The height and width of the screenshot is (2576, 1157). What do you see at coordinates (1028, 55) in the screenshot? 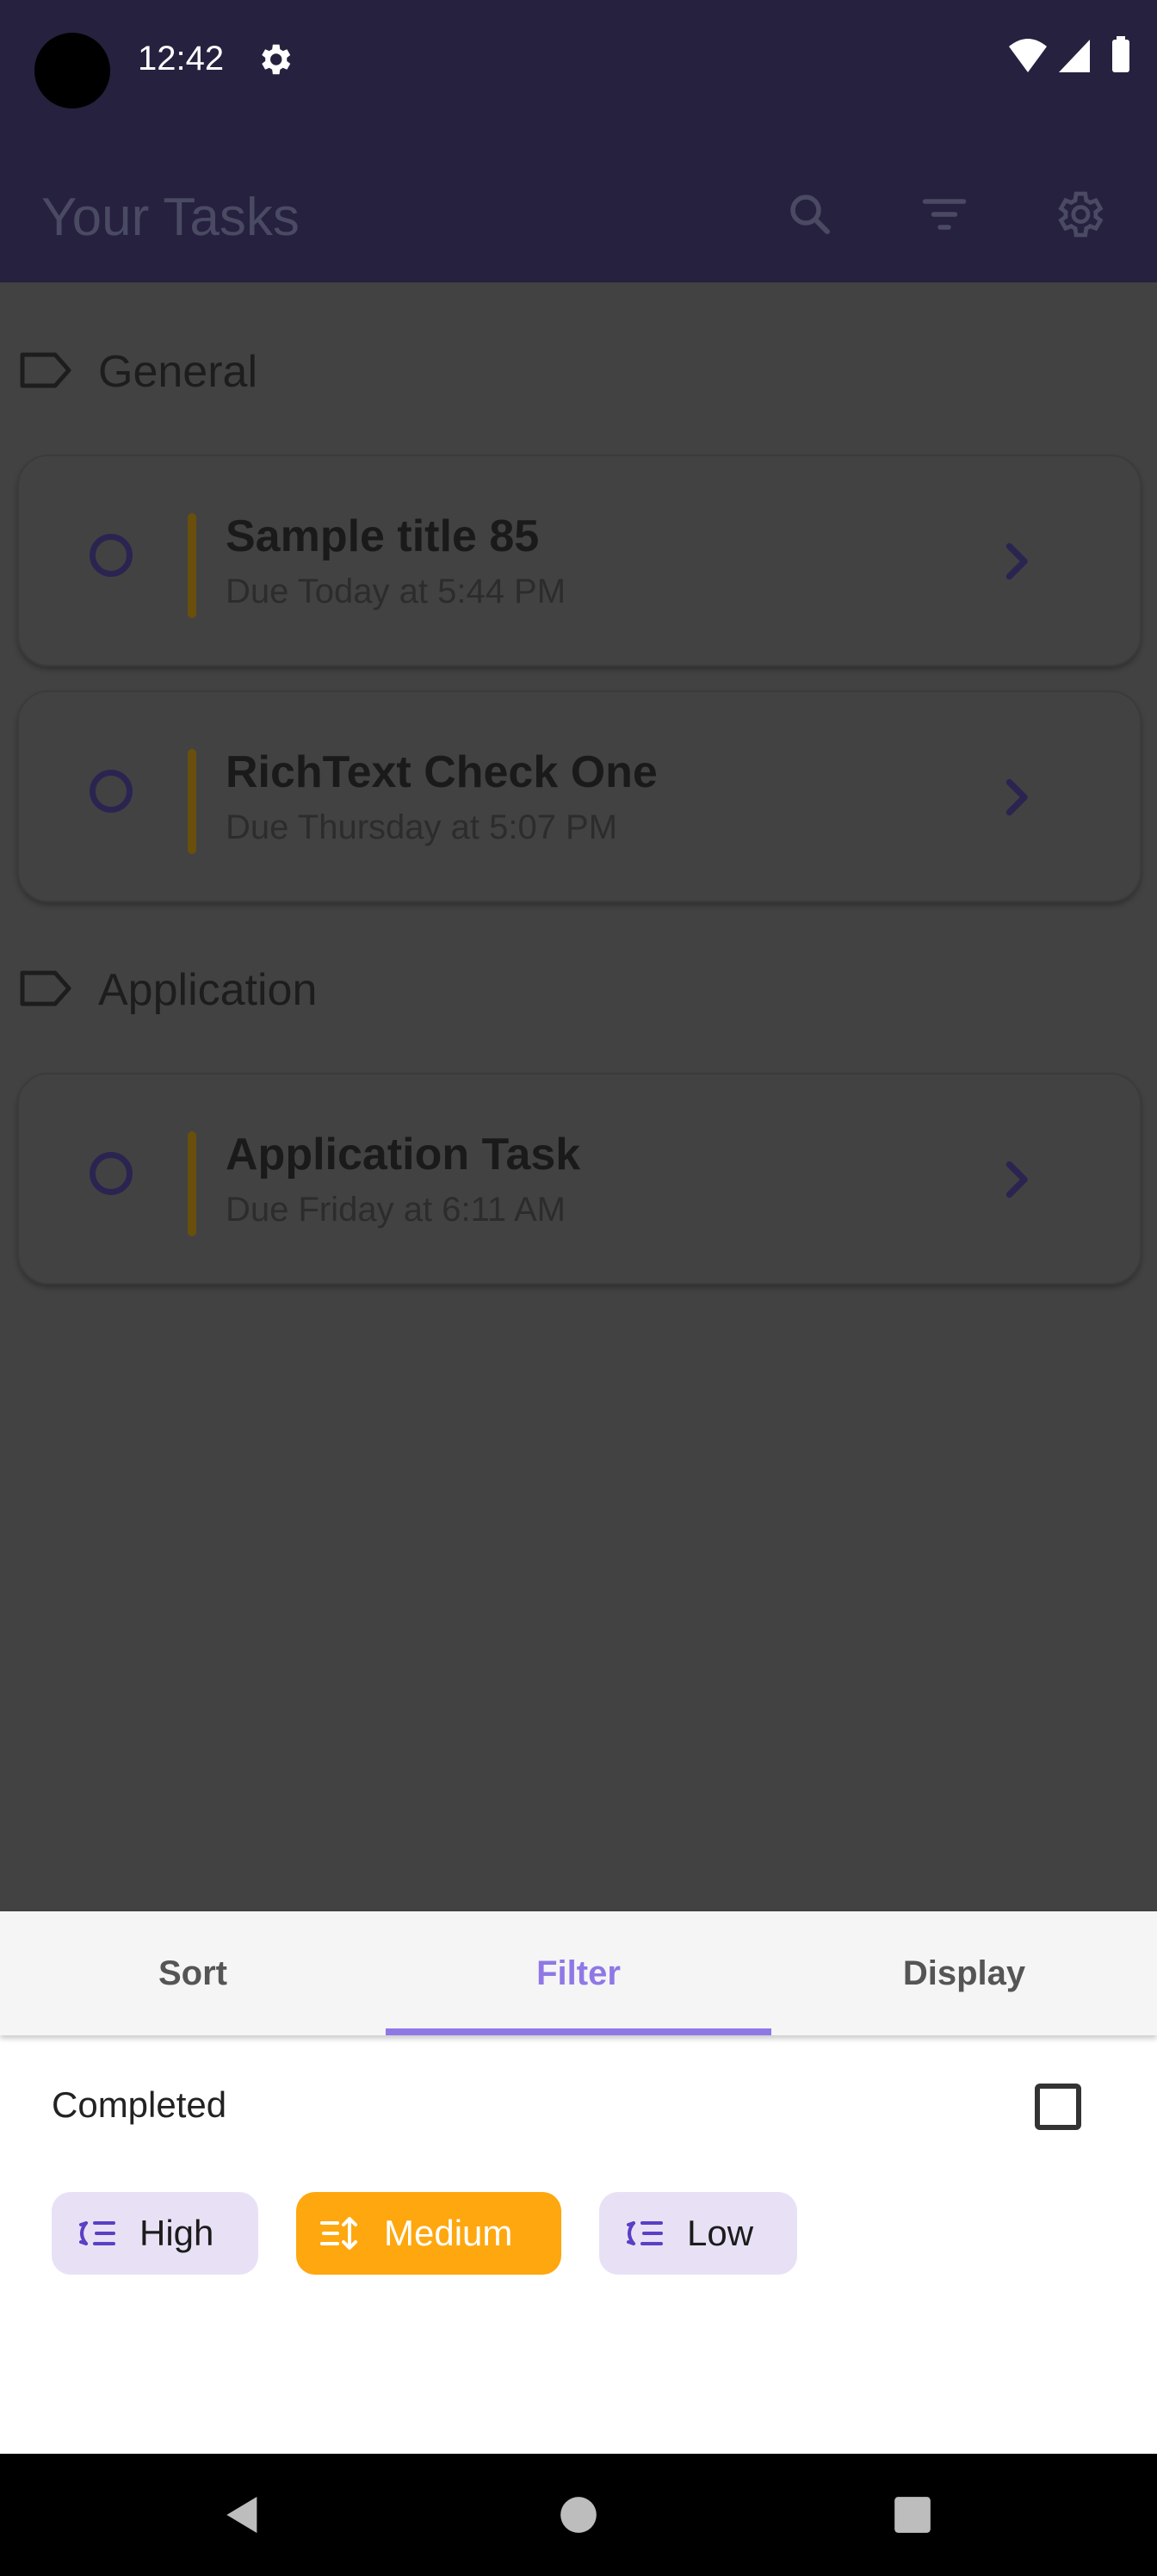
I see `wifi-icon` at bounding box center [1028, 55].